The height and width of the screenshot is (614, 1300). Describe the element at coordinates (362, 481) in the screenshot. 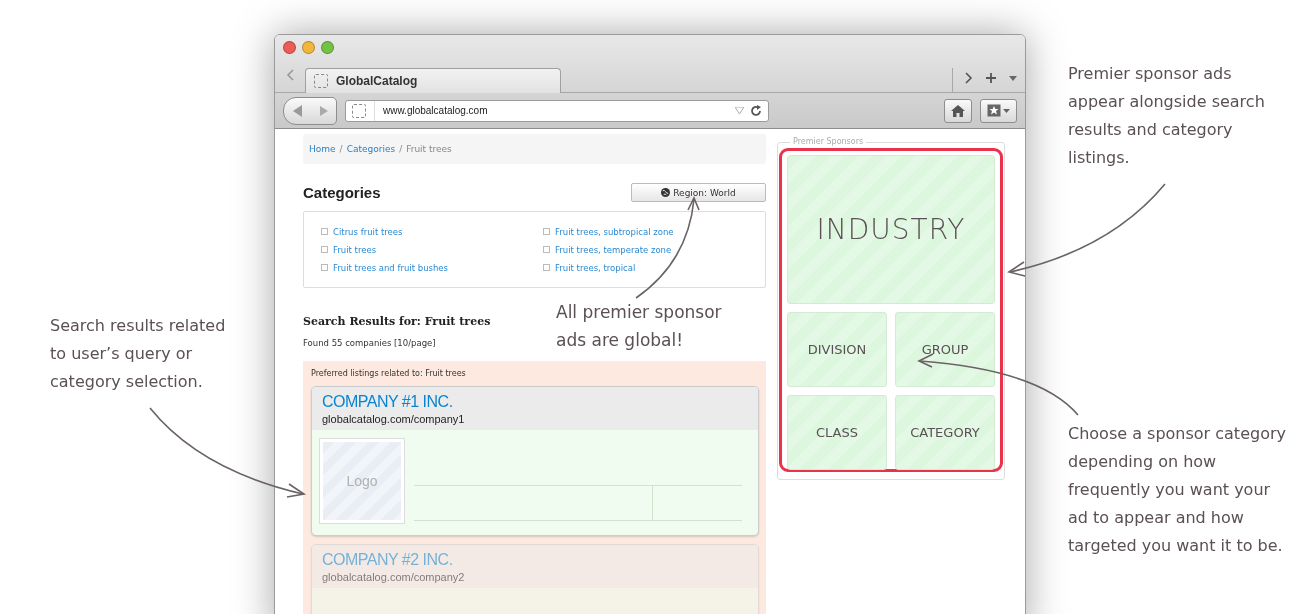

I see `logo-label: Logo` at that location.